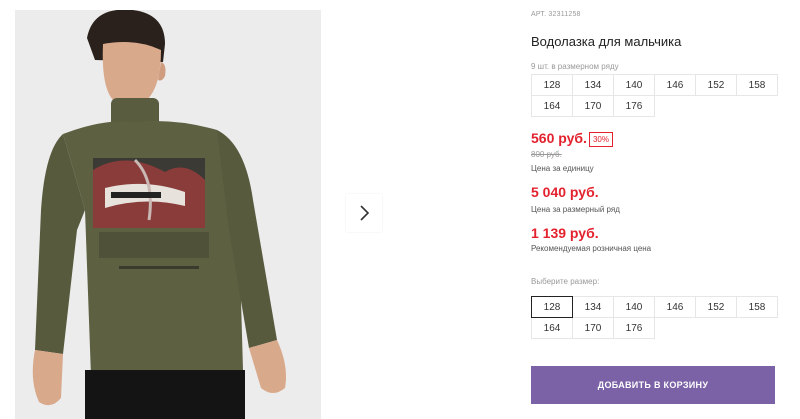 This screenshot has height=419, width=800. What do you see at coordinates (757, 85) in the screenshot?
I see `size-row-cell: 158` at bounding box center [757, 85].